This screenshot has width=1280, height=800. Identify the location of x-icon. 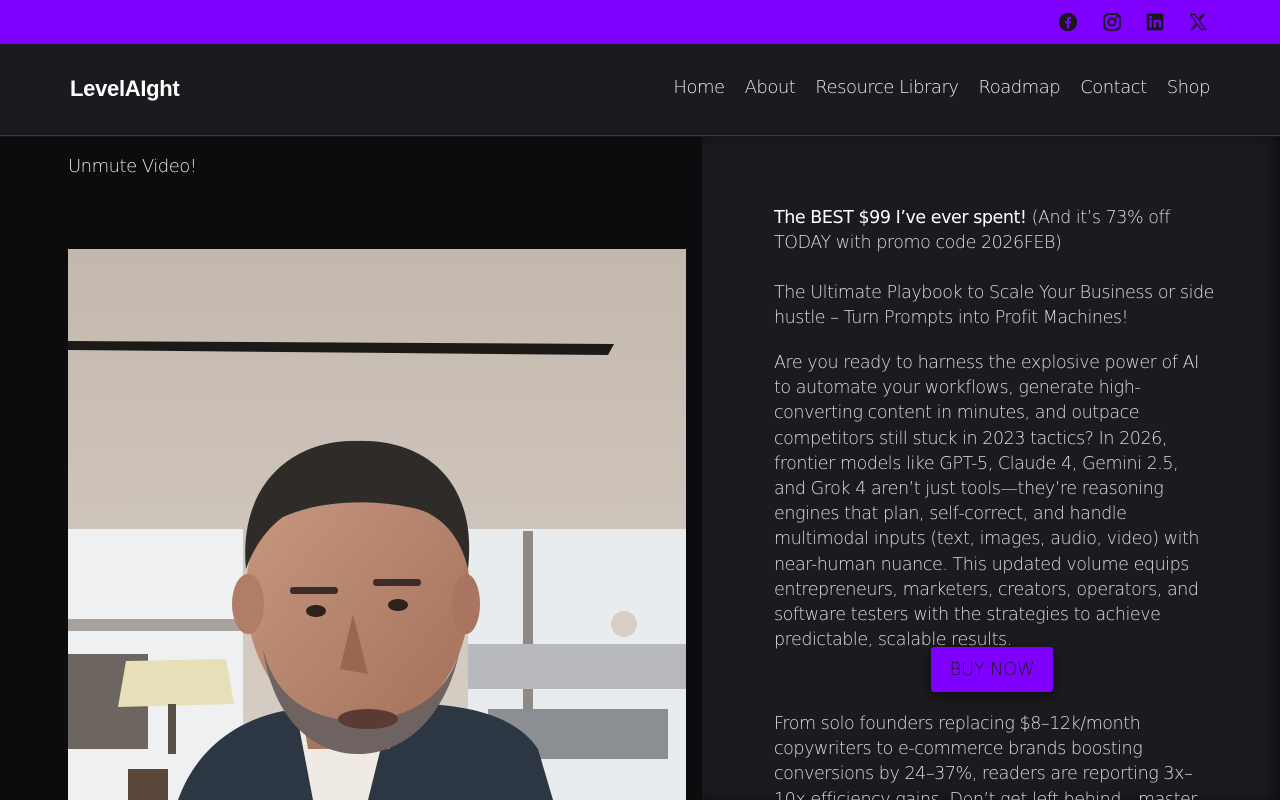
(1198, 22).